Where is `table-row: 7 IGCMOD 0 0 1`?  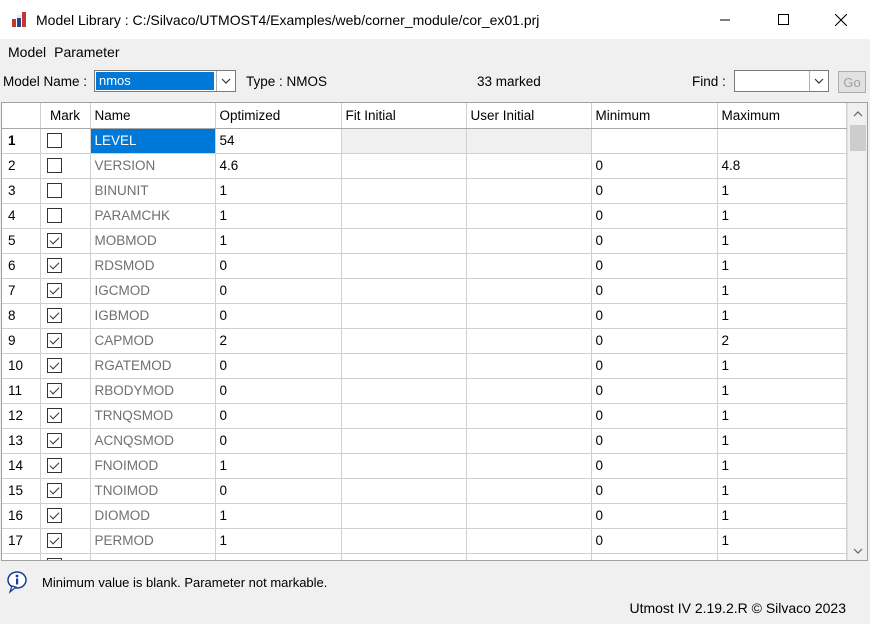
table-row: 7 IGCMOD 0 0 1 is located at coordinates (424, 291).